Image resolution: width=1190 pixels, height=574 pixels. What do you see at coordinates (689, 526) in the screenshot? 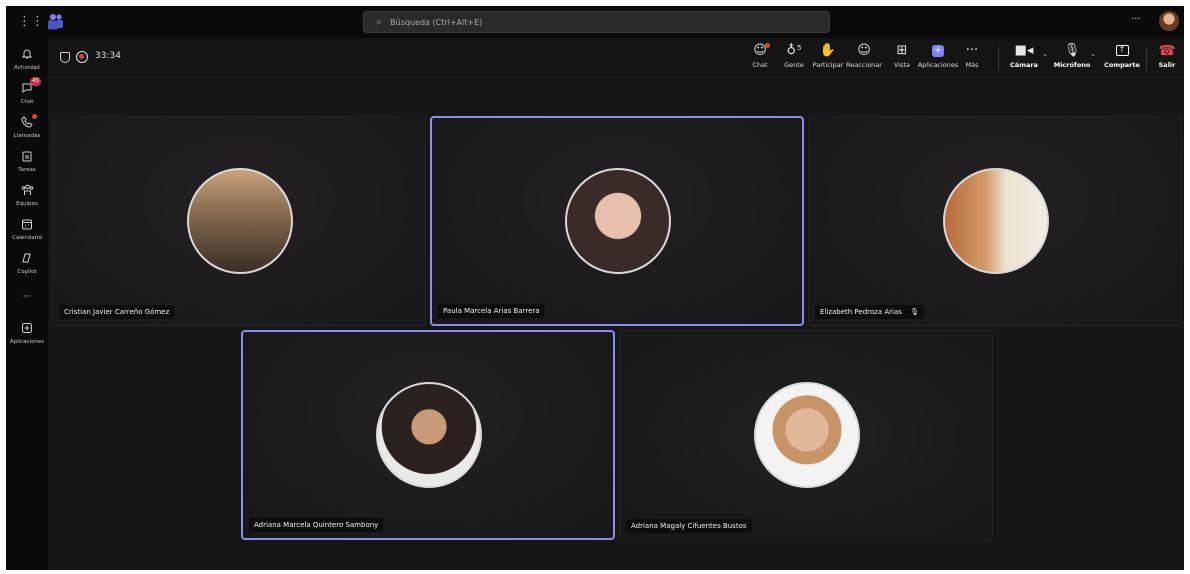
I see `participant-name: Adriana Magaly Cifuentes Bustos` at bounding box center [689, 526].